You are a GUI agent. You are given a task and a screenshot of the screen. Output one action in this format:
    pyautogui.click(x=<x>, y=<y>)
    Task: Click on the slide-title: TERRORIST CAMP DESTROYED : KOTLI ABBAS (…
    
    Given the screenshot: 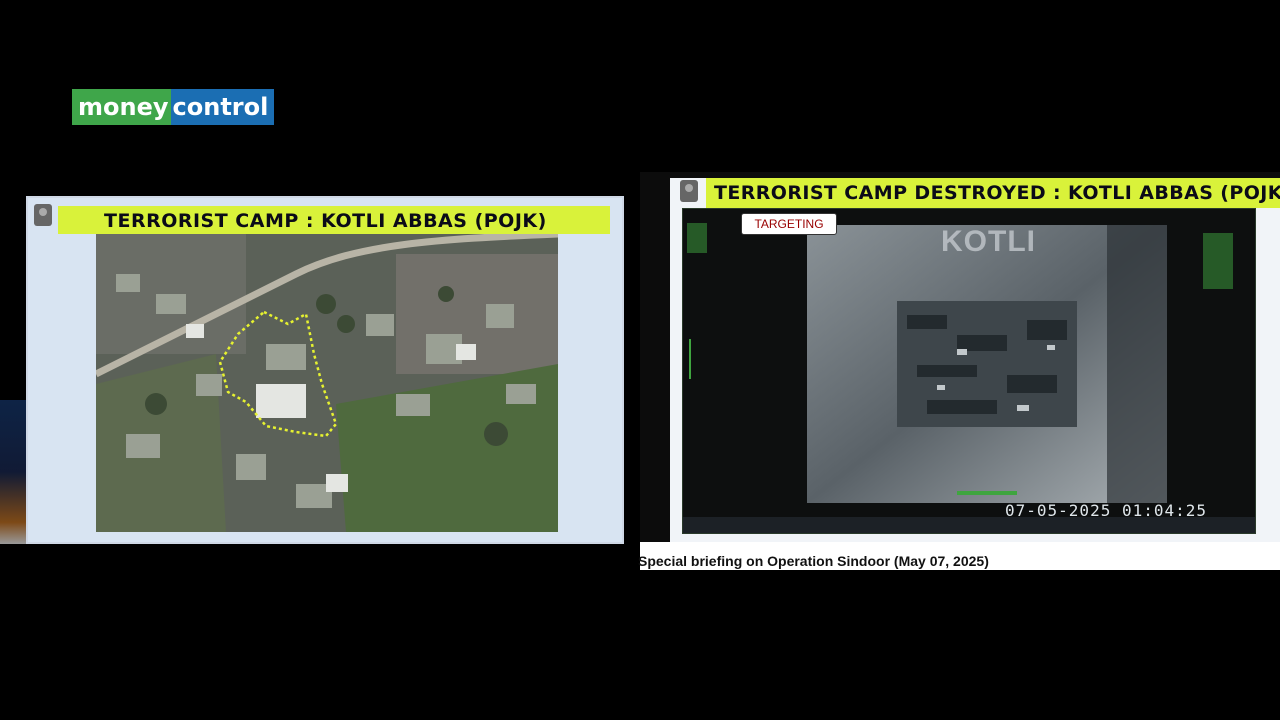 What is the action you would take?
    pyautogui.click(x=997, y=193)
    